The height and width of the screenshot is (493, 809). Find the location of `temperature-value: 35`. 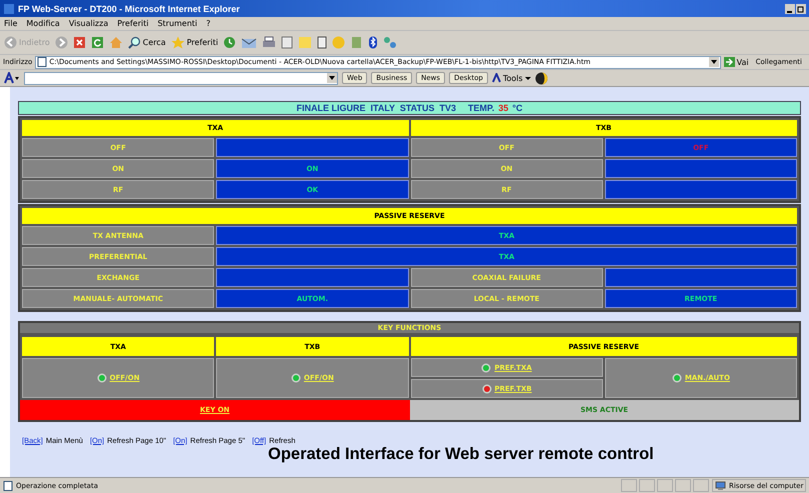

temperature-value: 35 is located at coordinates (503, 108).